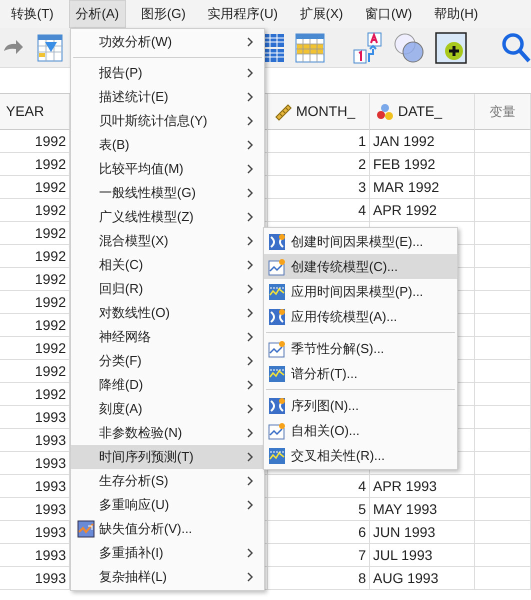 The image size is (531, 600). Describe the element at coordinates (422, 555) in the screenshot. I see `table-cell: JUL 1993` at that location.